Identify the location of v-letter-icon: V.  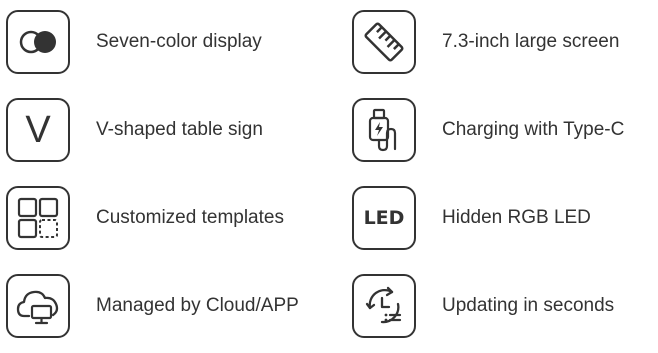
(38, 130).